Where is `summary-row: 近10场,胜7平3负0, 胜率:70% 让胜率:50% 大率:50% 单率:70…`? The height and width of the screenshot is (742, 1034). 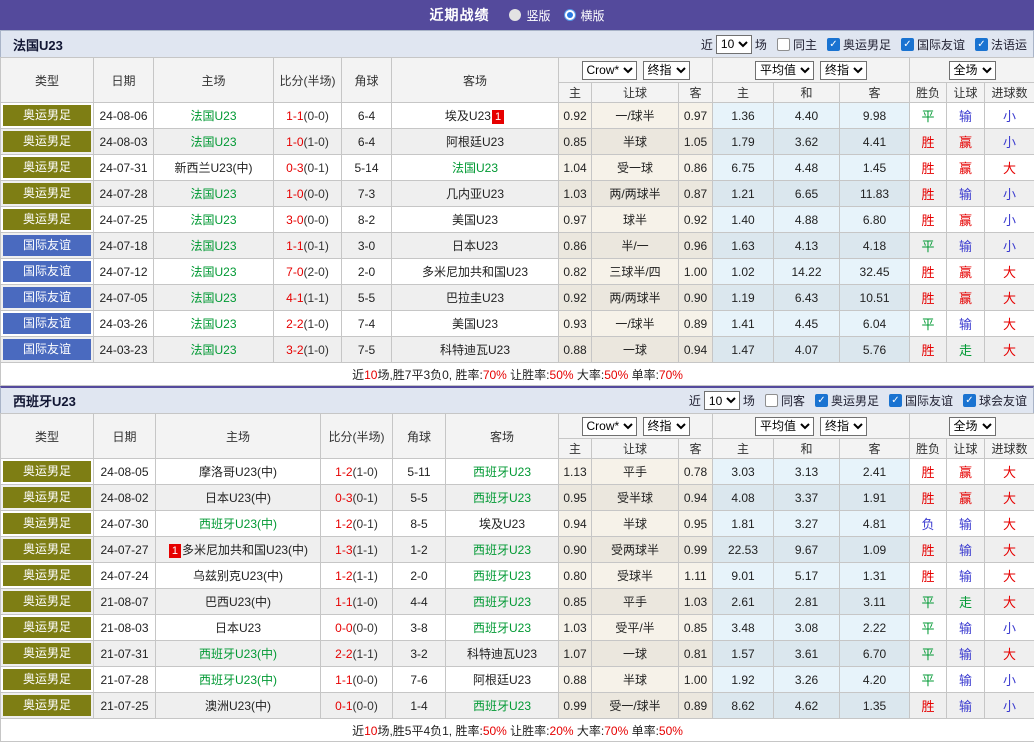
summary-row: 近10场,胜7平3负0, 胜率:70% 让胜率:50% 大率:50% 单率:70… is located at coordinates (517, 374).